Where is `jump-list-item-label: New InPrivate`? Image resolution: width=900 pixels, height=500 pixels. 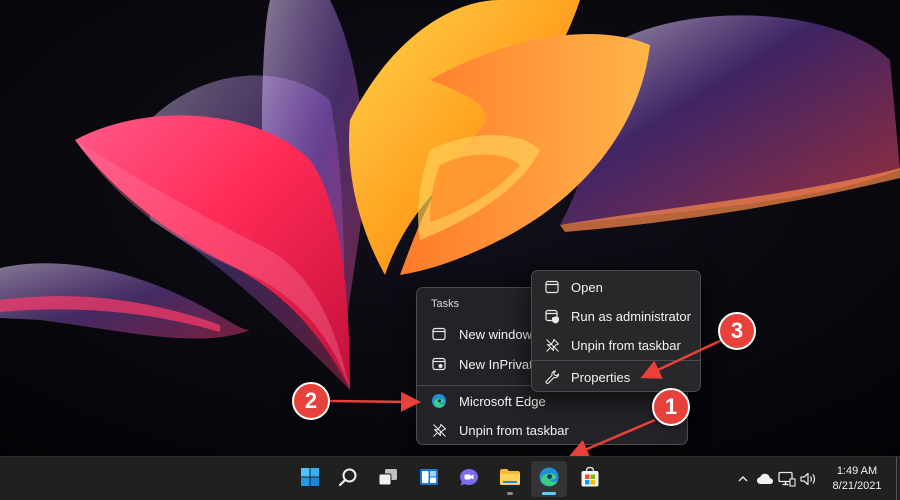
jump-list-item-label: New InPrivate is located at coordinates (499, 364).